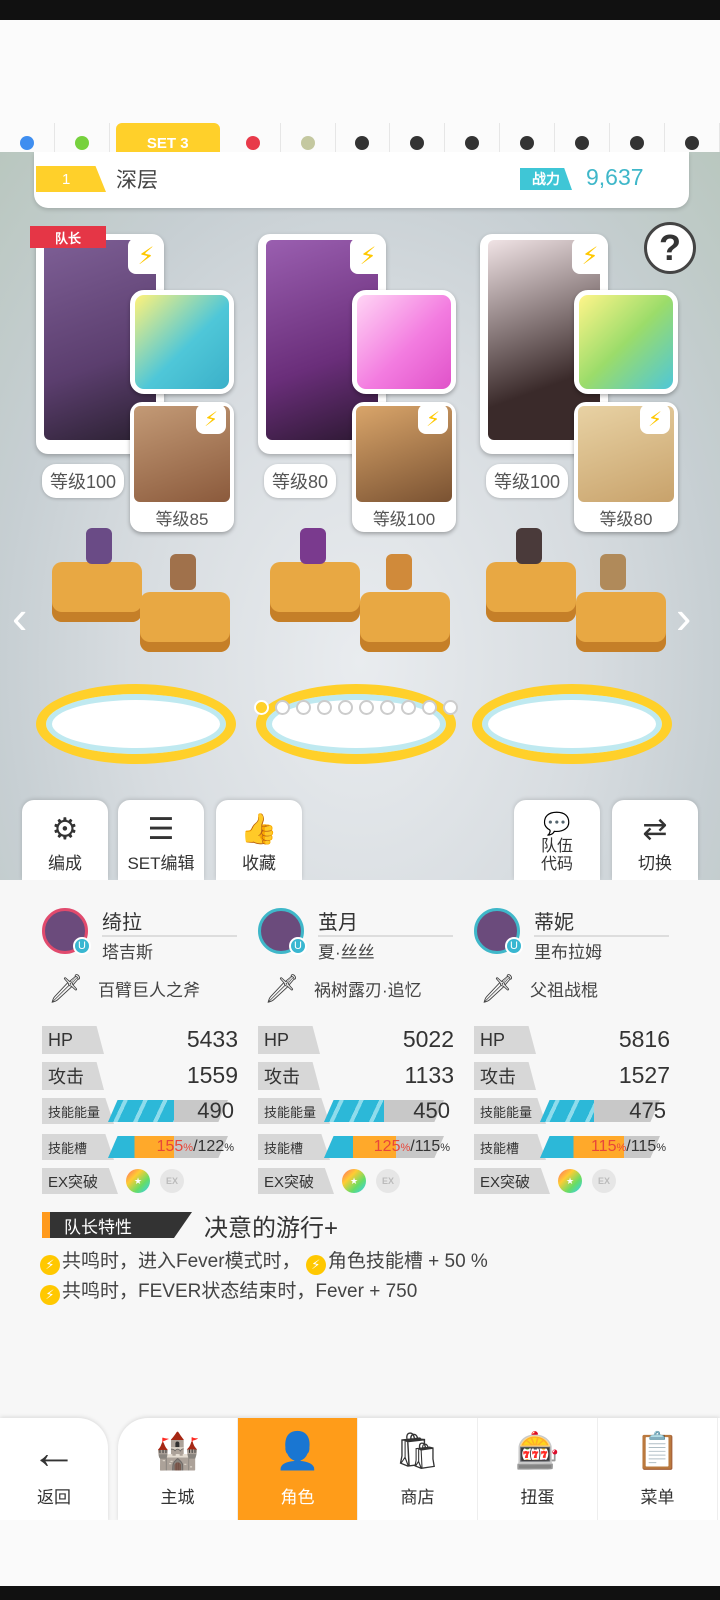 This screenshot has width=720, height=1600. Describe the element at coordinates (161, 863) in the screenshot. I see `set-edit-label: SET编辑` at that location.